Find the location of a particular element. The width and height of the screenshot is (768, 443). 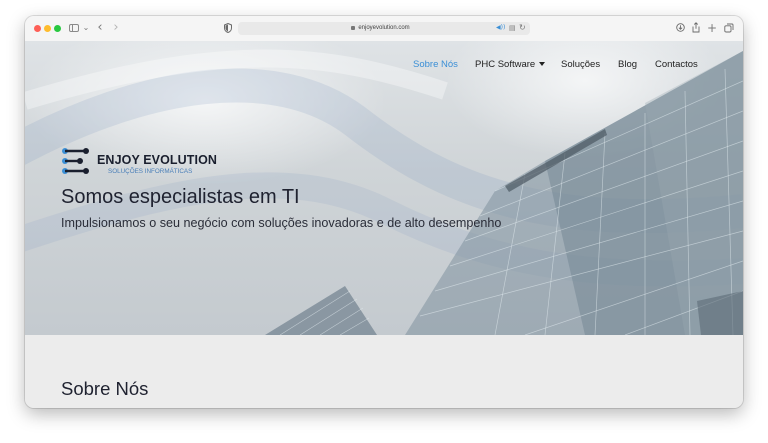

enjoy-evolution-logo-icon is located at coordinates (75, 161).